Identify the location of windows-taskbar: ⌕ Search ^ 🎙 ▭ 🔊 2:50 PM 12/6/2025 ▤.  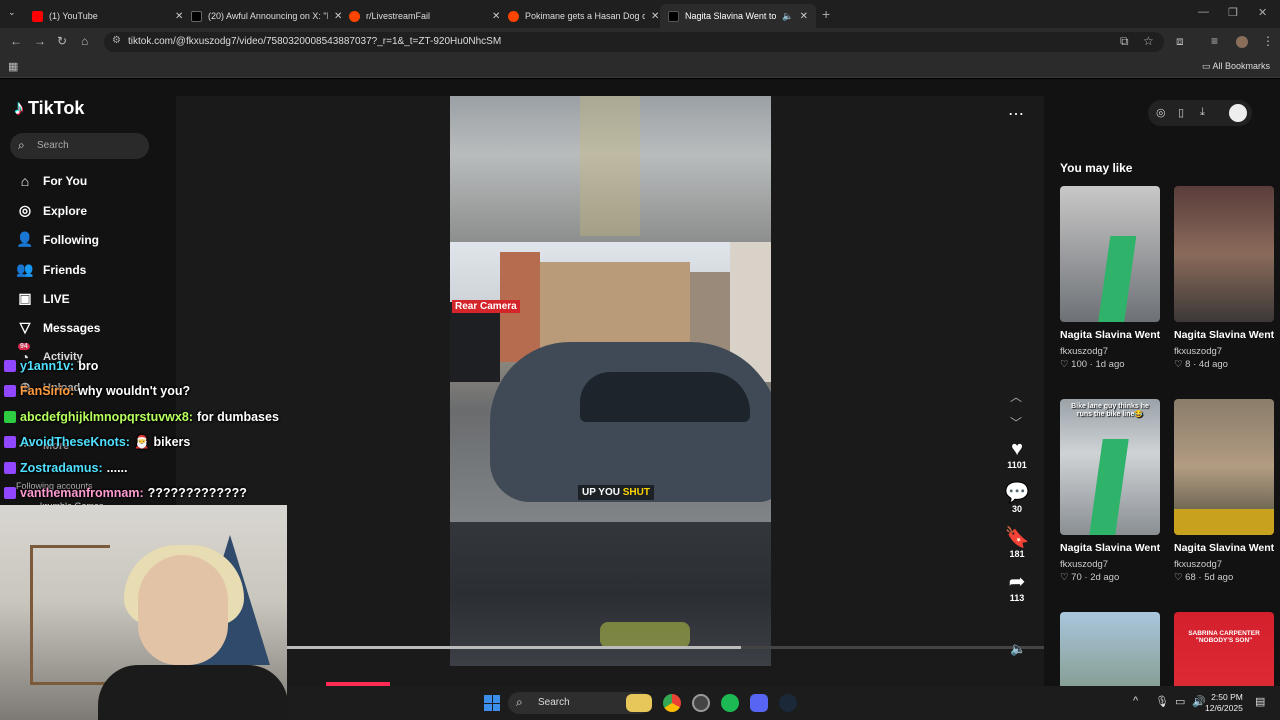
(783, 703).